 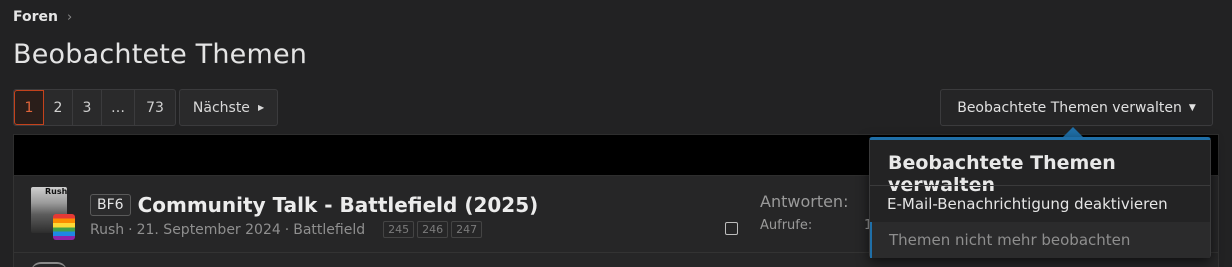 I want to click on thread-title-line: BF6 Community Talk - Battlefield (2025), so click(x=314, y=205).